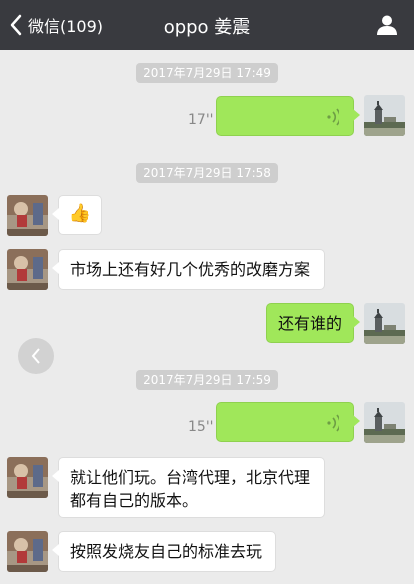  I want to click on timestamp-label: 2017年7月29日 17:49, so click(207, 73).